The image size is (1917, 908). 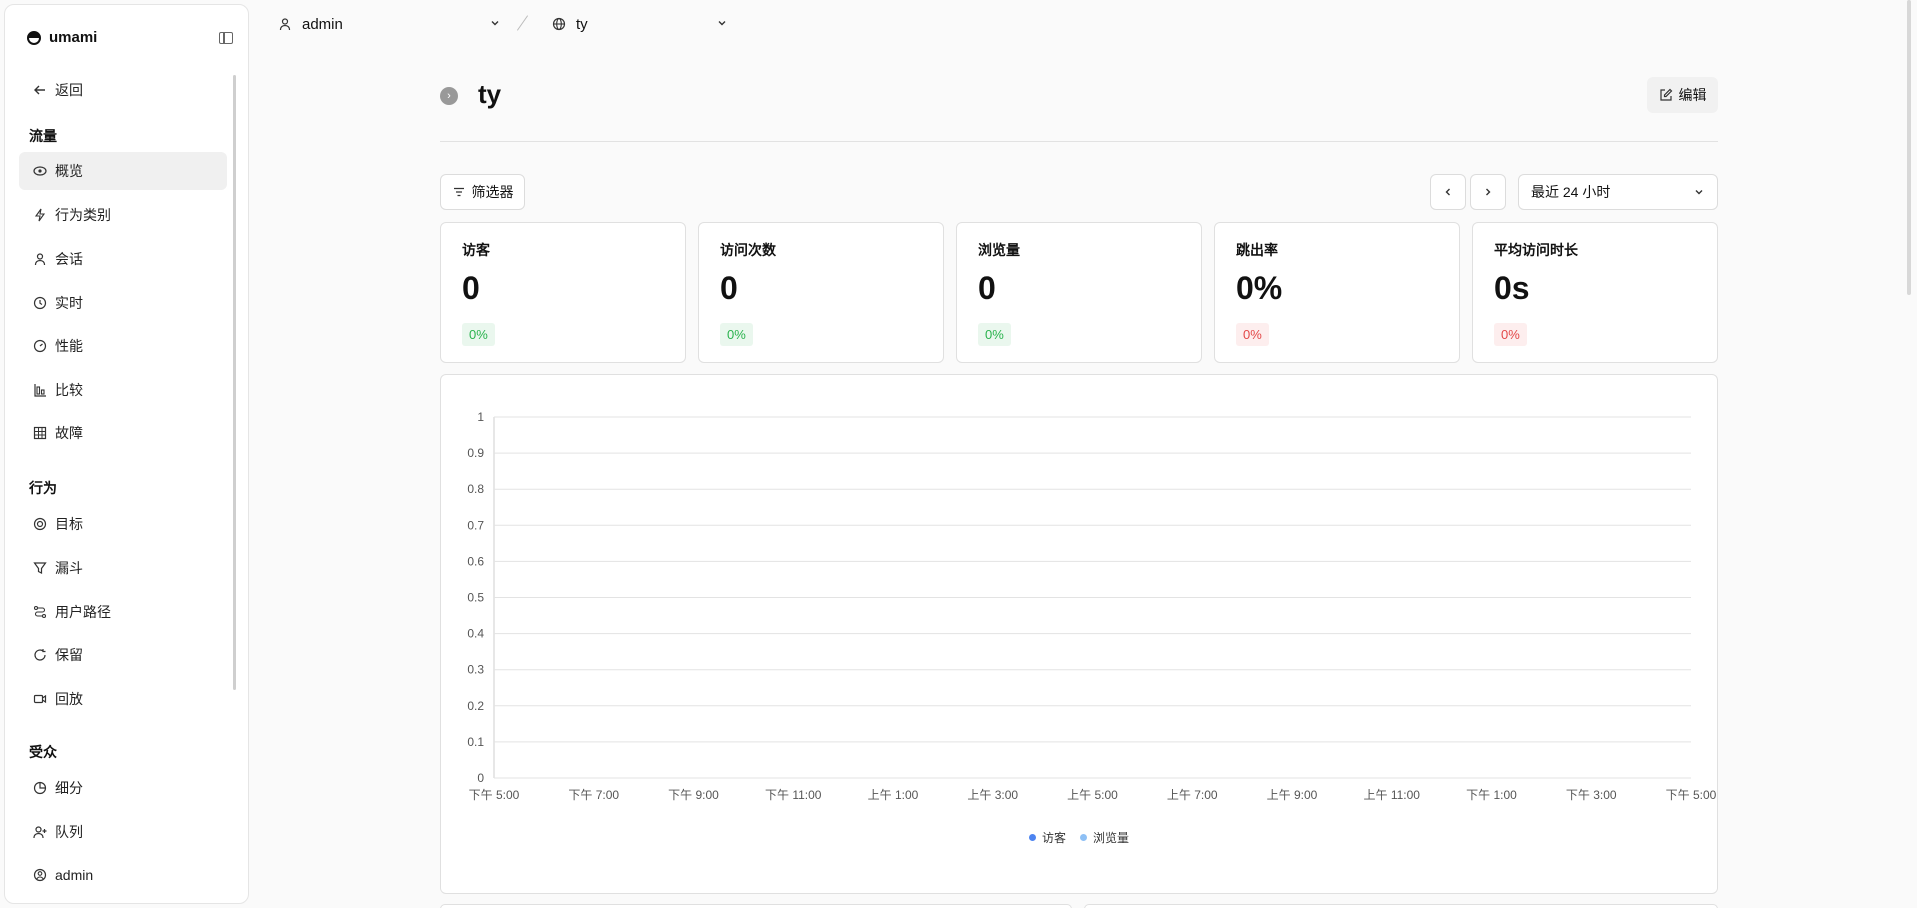 What do you see at coordinates (475, 742) in the screenshot?
I see `y-tick-label: 0.1` at bounding box center [475, 742].